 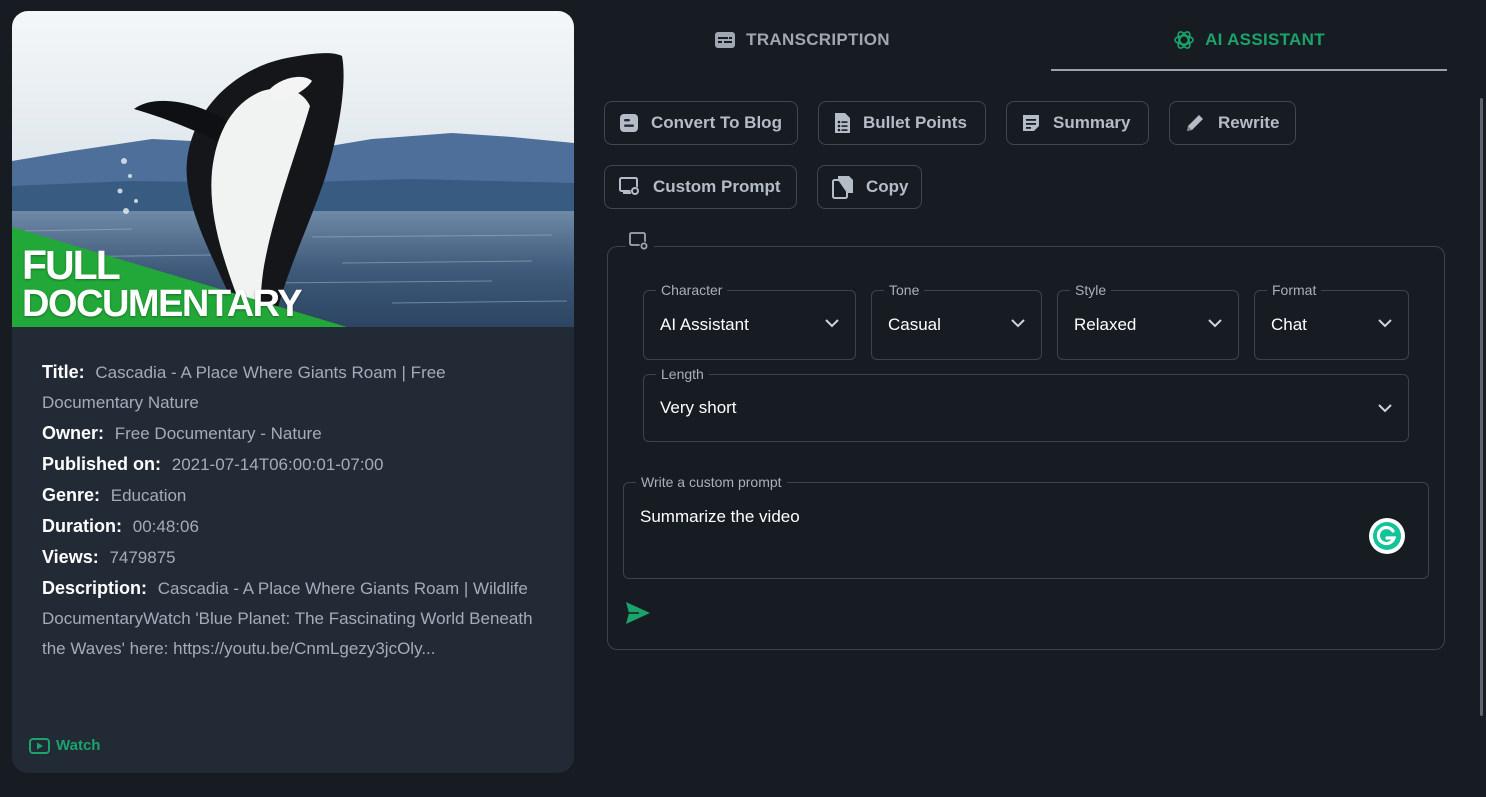 What do you see at coordinates (71, 495) in the screenshot?
I see `meta-key: Genre:` at bounding box center [71, 495].